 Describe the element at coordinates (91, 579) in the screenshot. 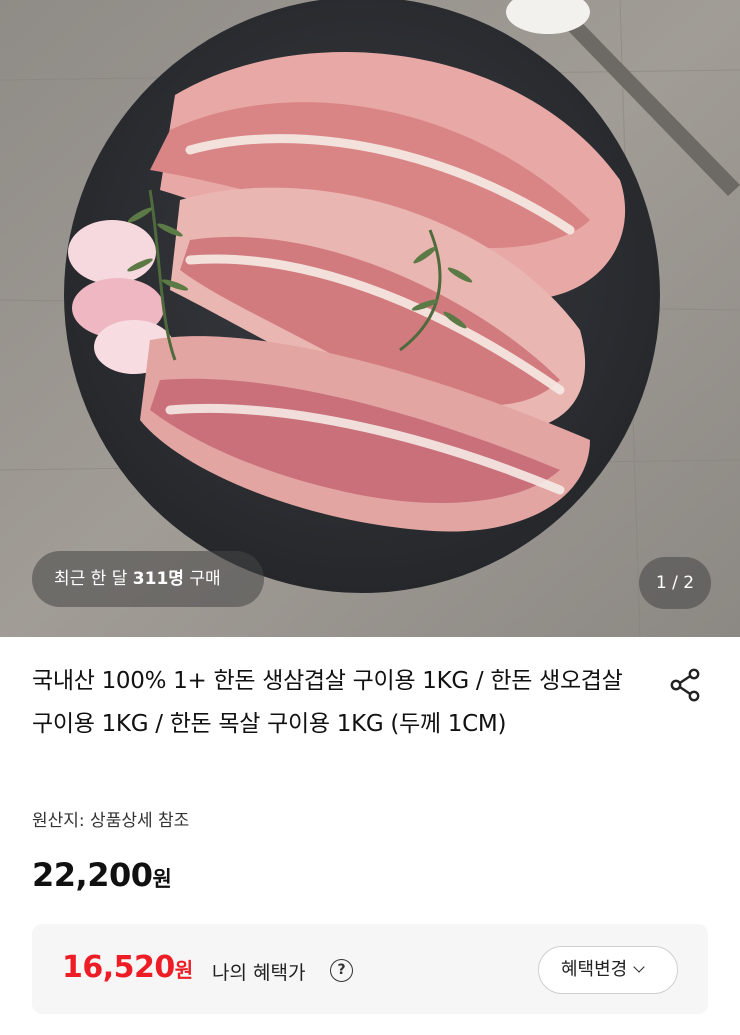

I see `purchase-prefix: 최근 한 달` at that location.